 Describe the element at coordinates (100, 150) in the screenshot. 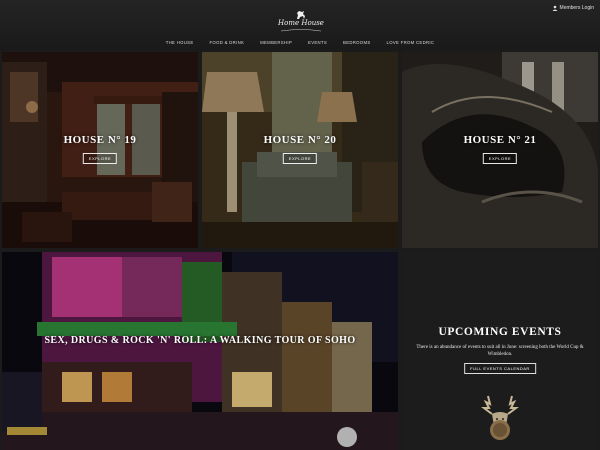

I see `house-19-tile: HOUSE N° 19 EXPLORE` at that location.